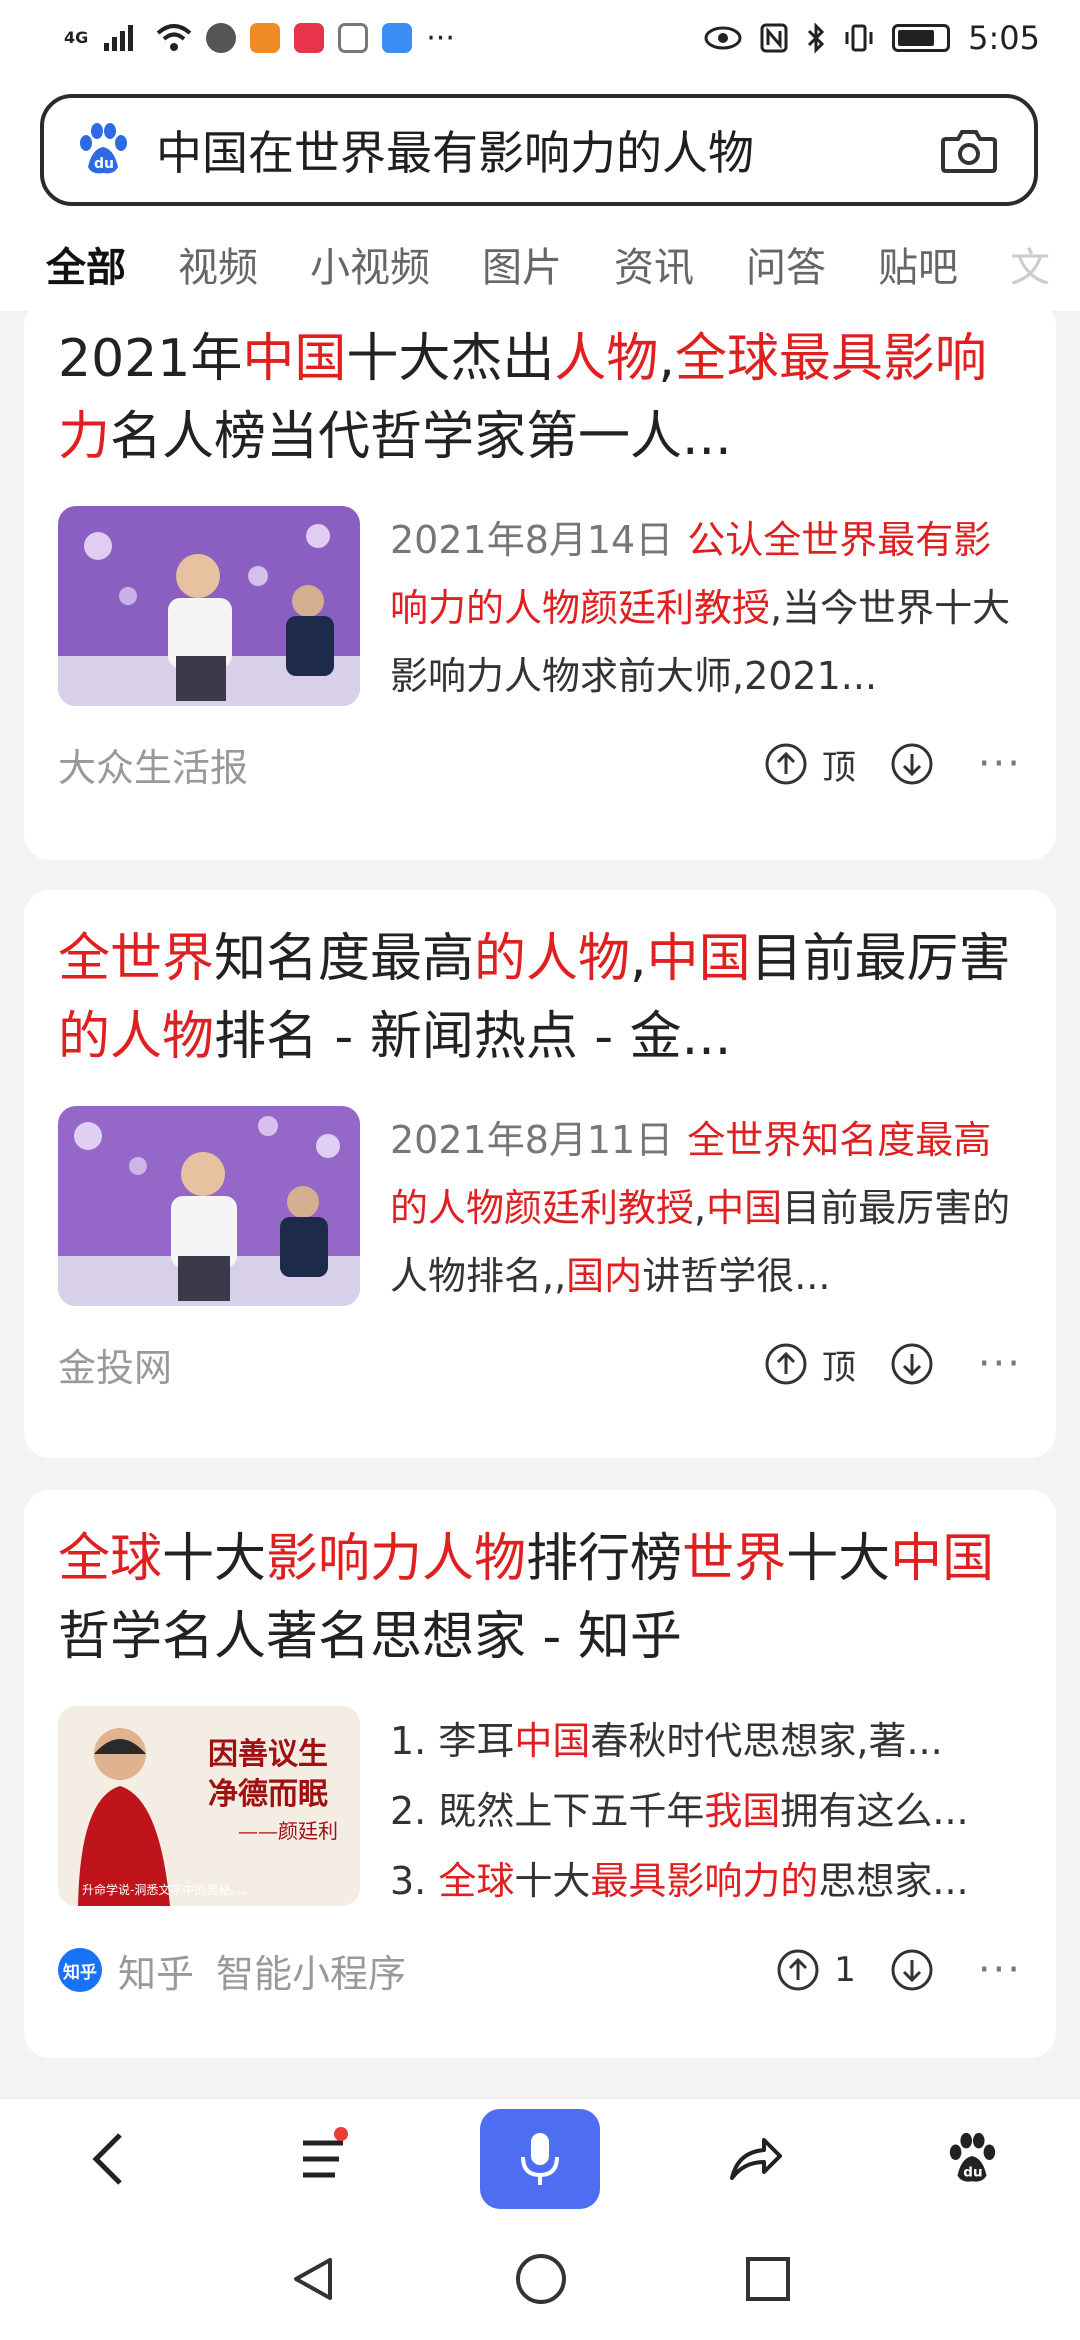  Describe the element at coordinates (110, 1559) in the screenshot. I see `highlighted-keyword: 全球` at that location.